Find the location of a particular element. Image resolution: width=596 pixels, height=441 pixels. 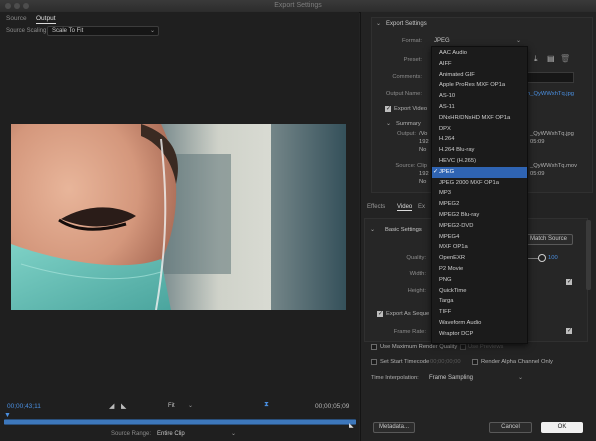

format-menu-item: H.264 Blu-ray is located at coordinates (479, 150).